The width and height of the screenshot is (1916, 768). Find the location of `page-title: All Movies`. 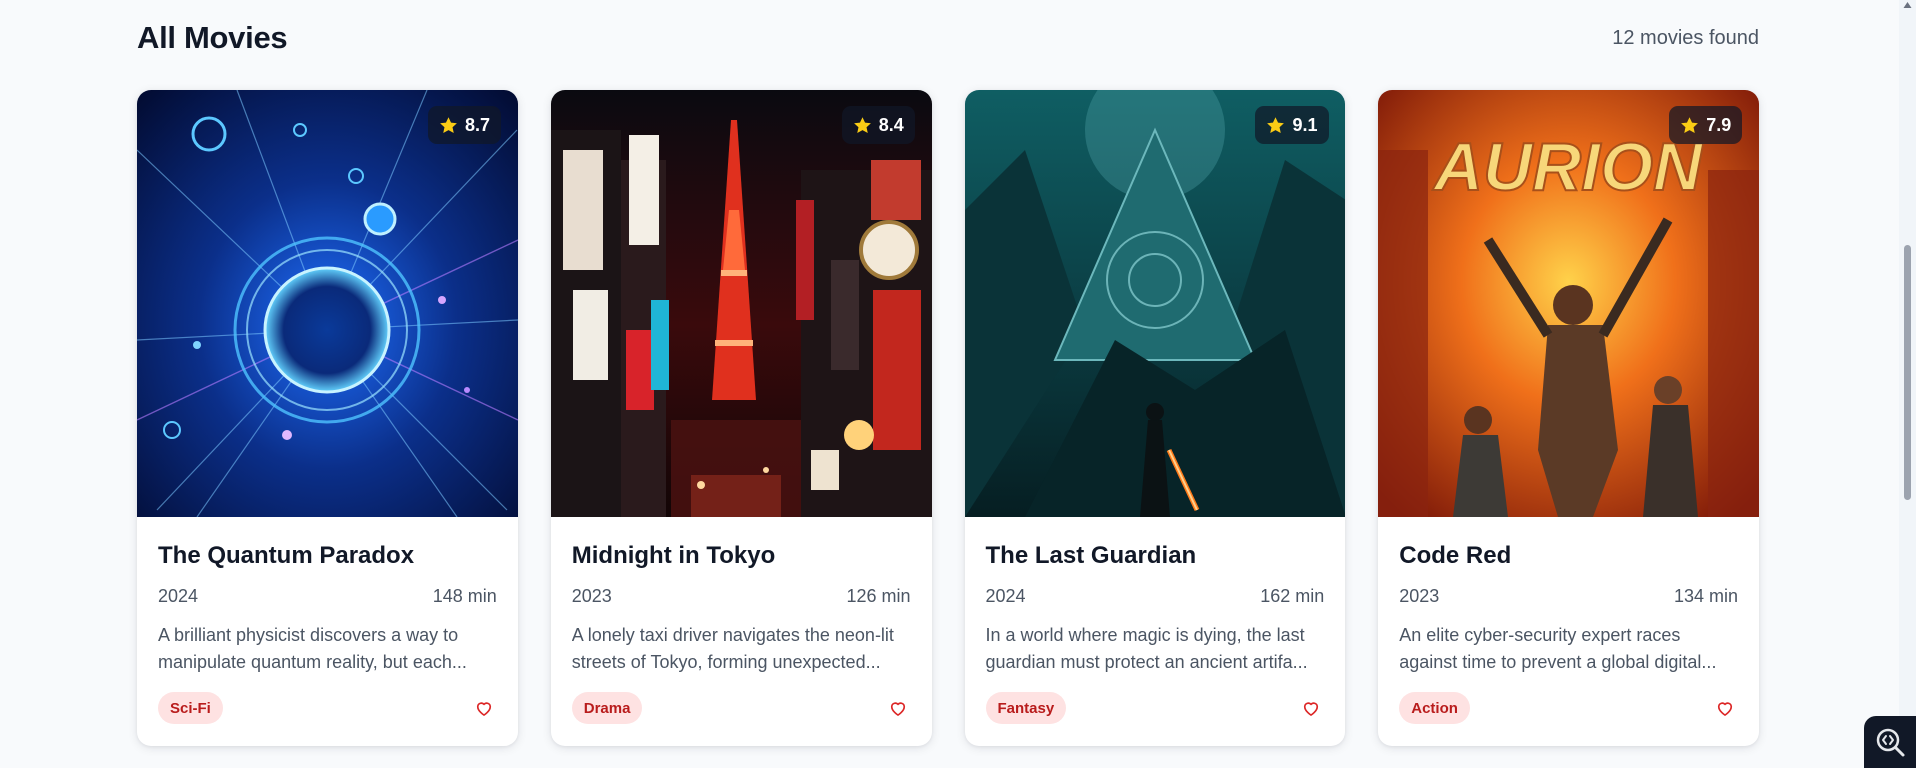

page-title: All Movies is located at coordinates (212, 37).